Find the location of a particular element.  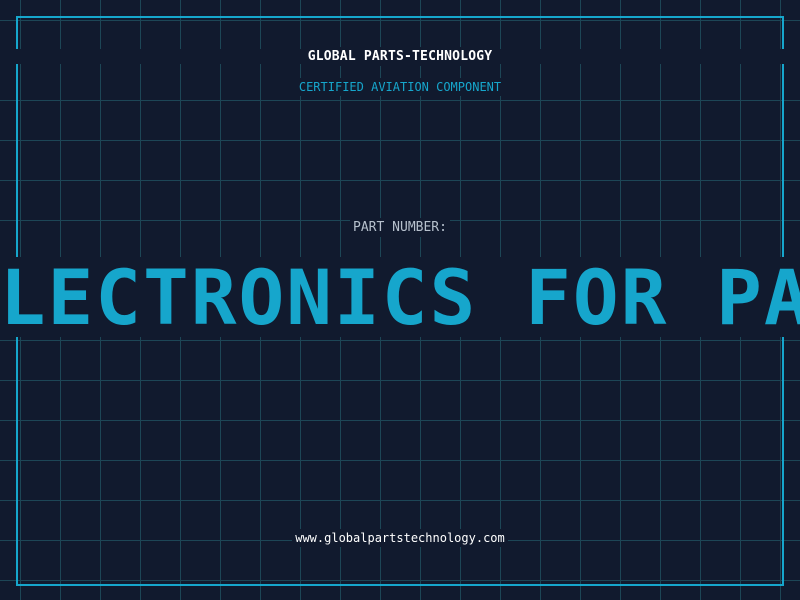

part-number-band: ELECTRONICS FOR PARTS is located at coordinates (400, 297).